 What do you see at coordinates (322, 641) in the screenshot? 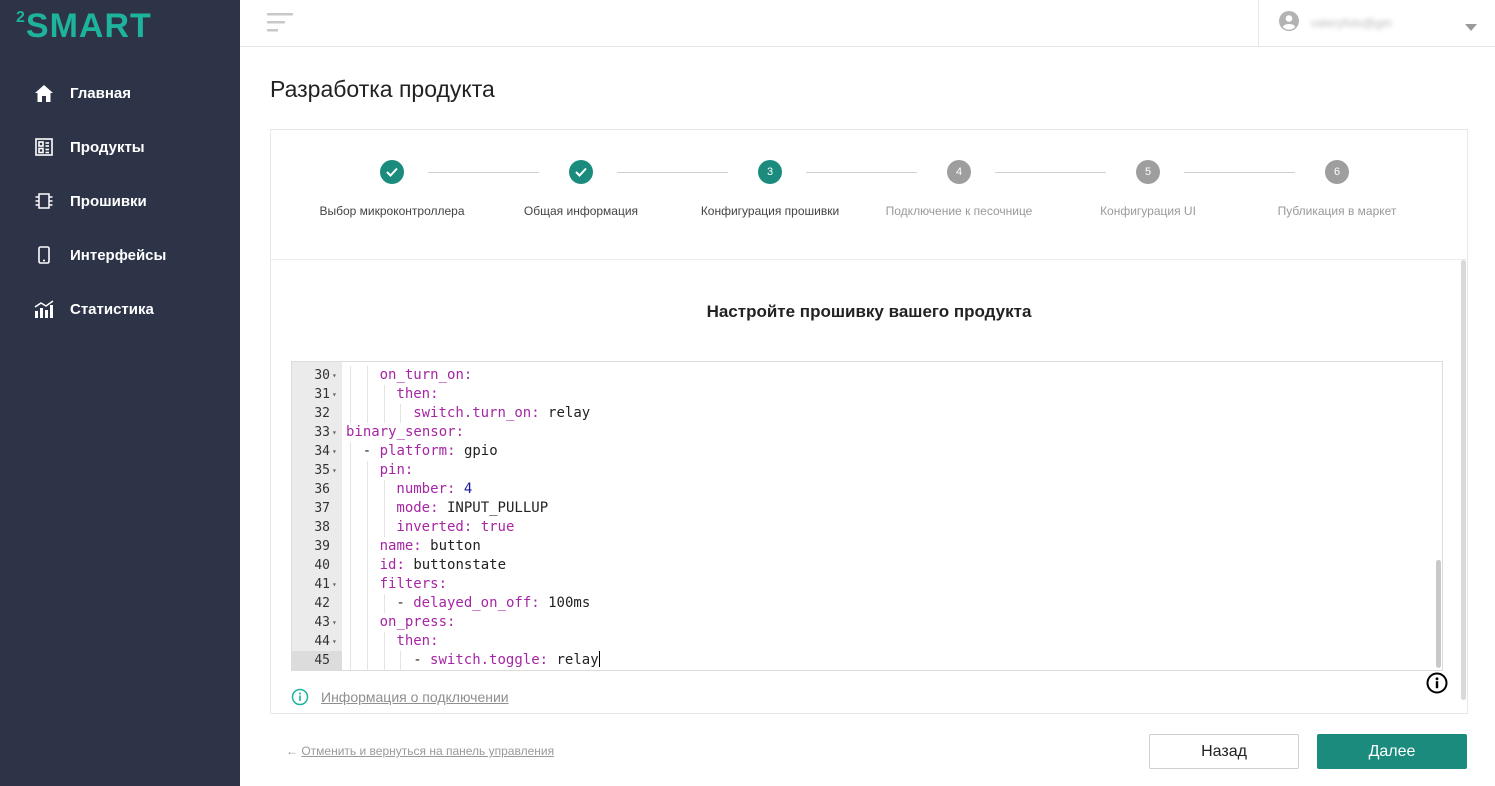
I see `line-number: 44` at bounding box center [322, 641].